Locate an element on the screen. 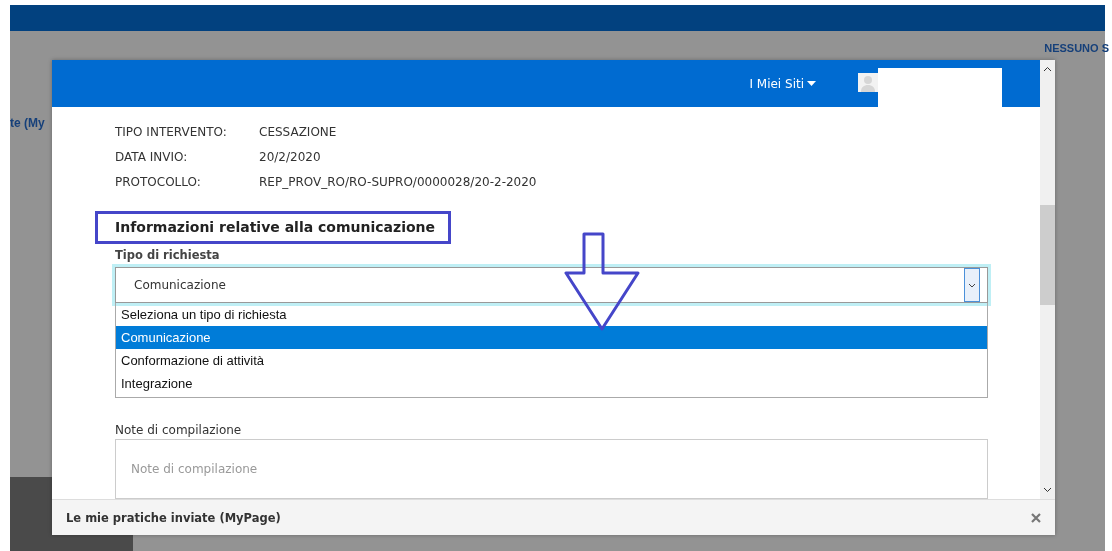 The width and height of the screenshot is (1112, 551). request-type-select: Comunicazione is located at coordinates (551, 285).